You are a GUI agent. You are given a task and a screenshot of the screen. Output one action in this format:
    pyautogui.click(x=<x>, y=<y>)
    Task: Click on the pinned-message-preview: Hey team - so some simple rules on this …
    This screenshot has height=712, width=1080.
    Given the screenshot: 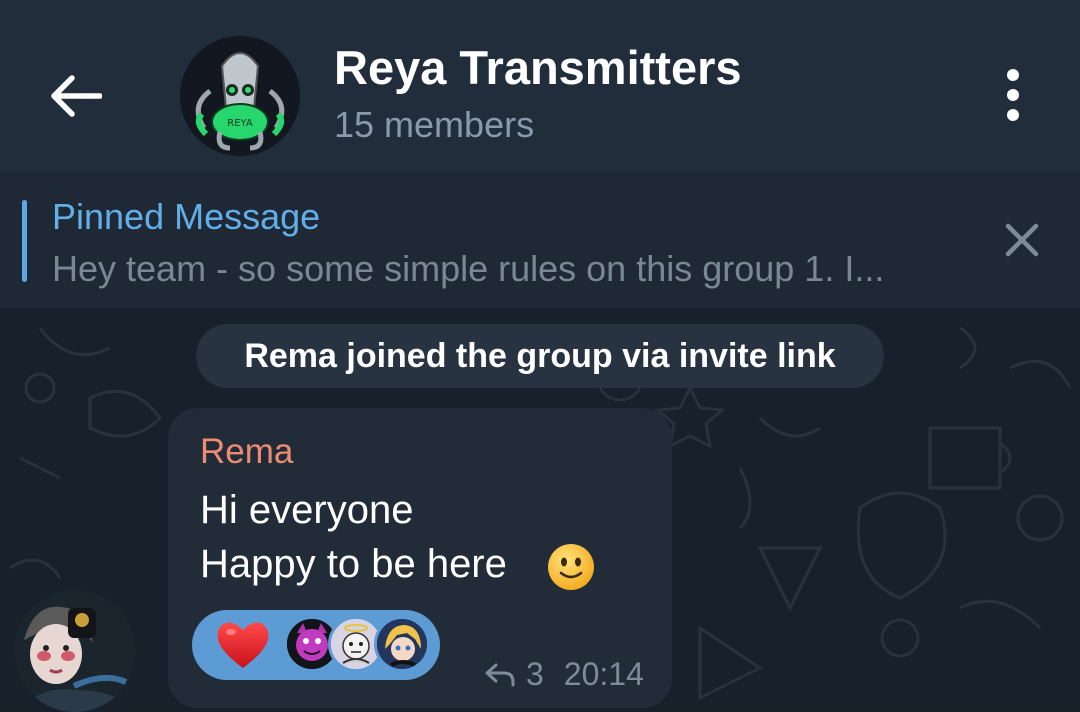 What is the action you would take?
    pyautogui.click(x=468, y=268)
    